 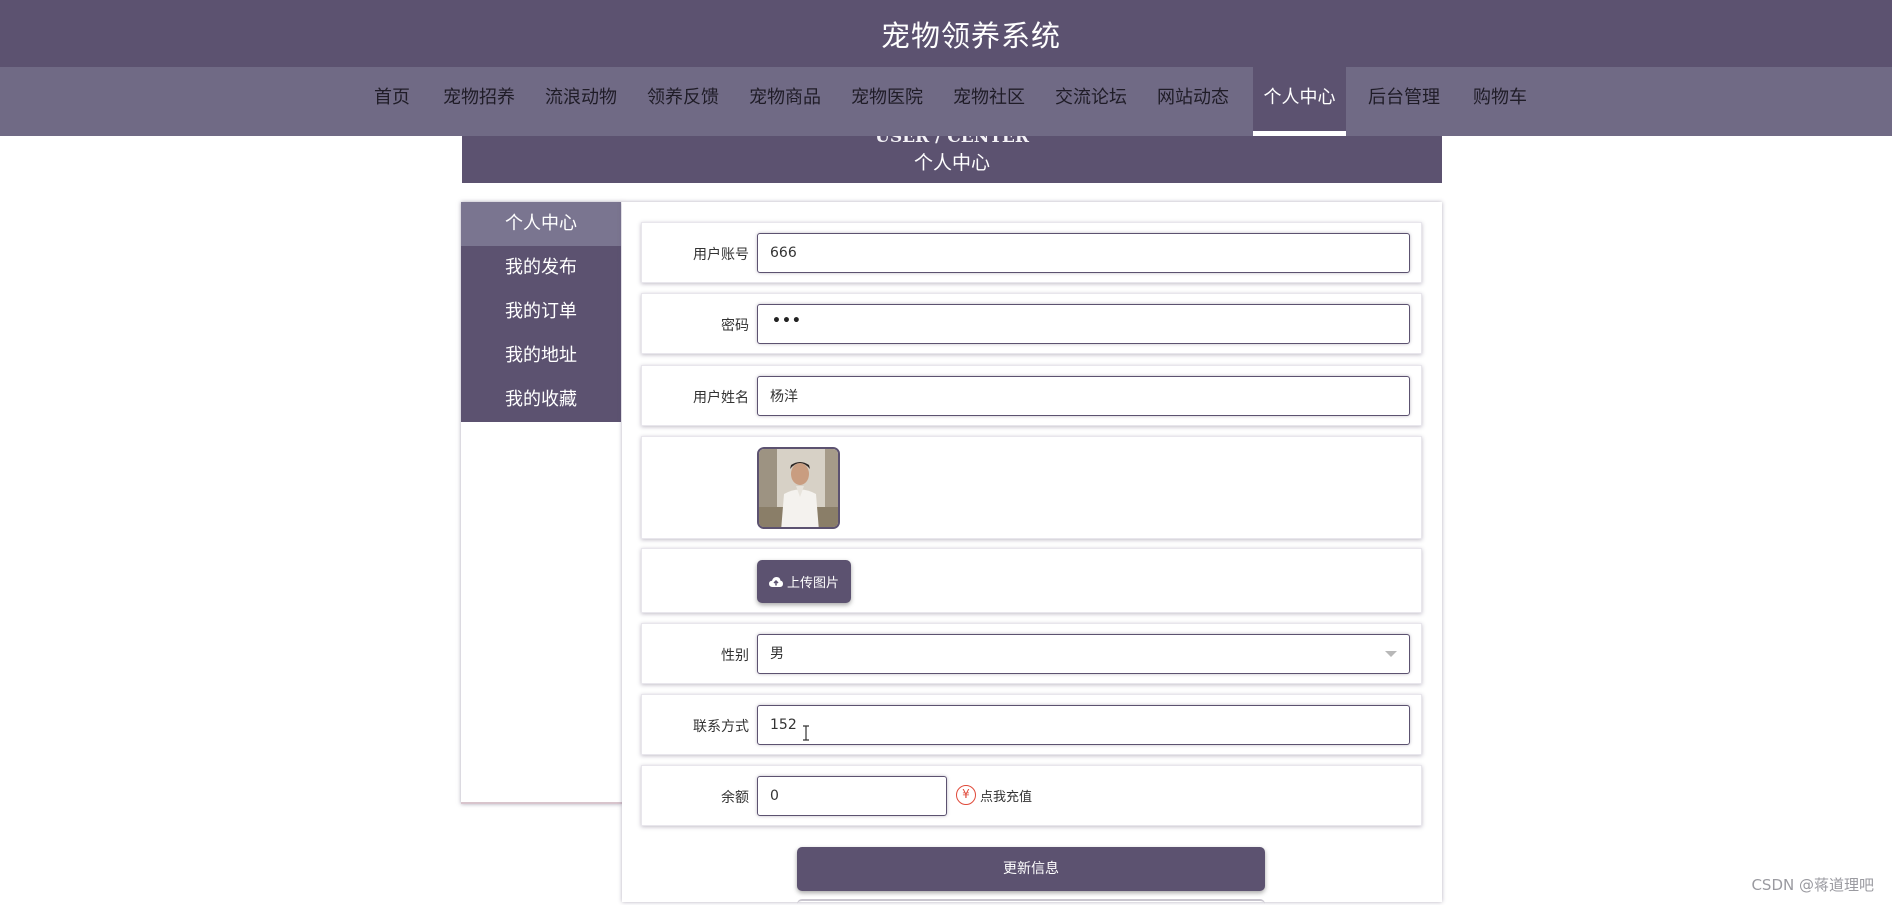 What do you see at coordinates (852, 796) in the screenshot?
I see `balance-input: 0` at bounding box center [852, 796].